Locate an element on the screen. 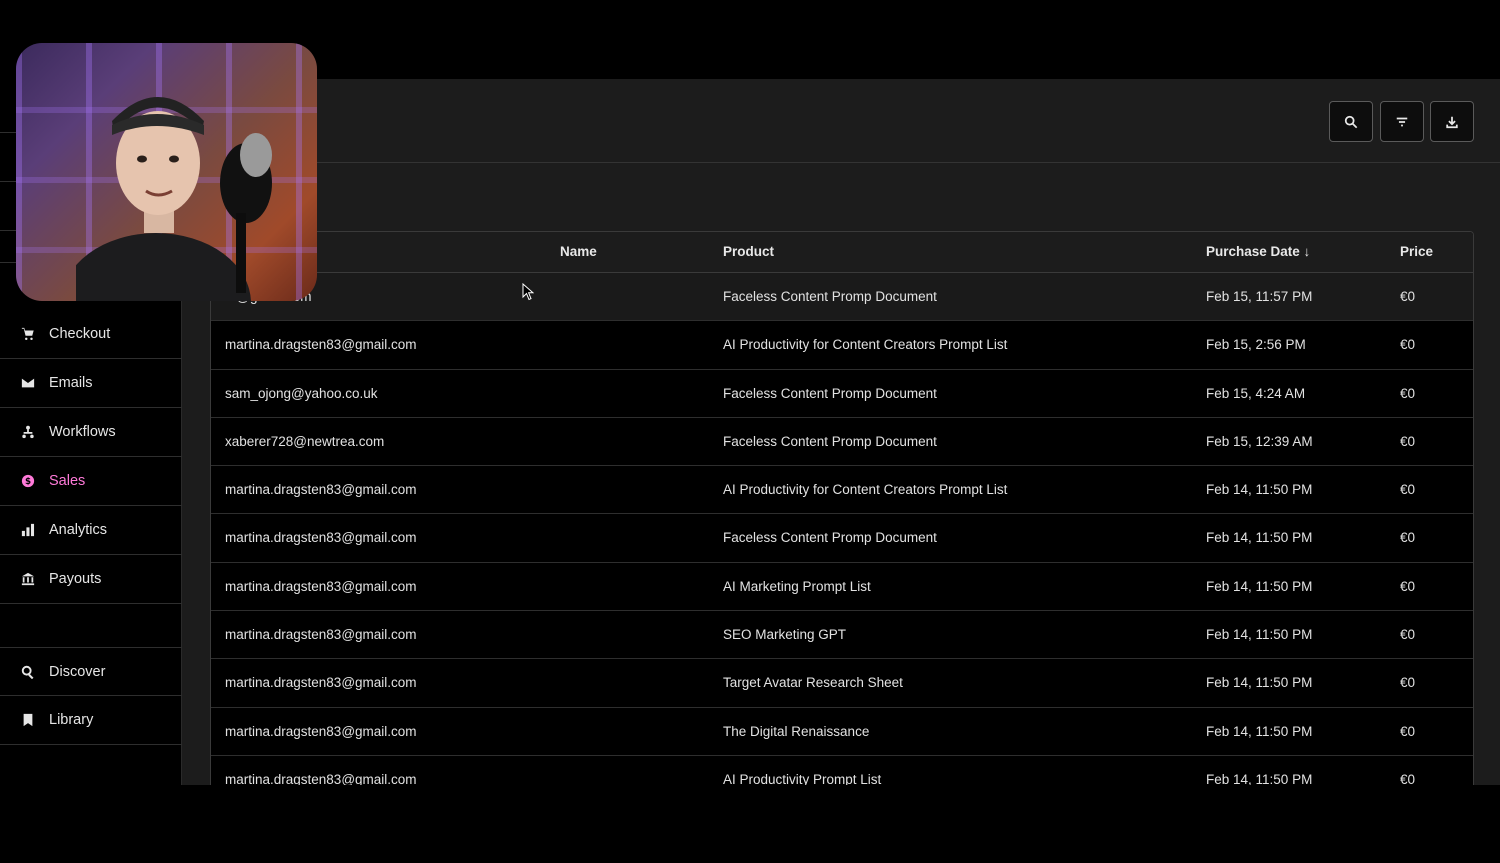  cell-date: Feb 15, 4:24 AM is located at coordinates (1256, 393).